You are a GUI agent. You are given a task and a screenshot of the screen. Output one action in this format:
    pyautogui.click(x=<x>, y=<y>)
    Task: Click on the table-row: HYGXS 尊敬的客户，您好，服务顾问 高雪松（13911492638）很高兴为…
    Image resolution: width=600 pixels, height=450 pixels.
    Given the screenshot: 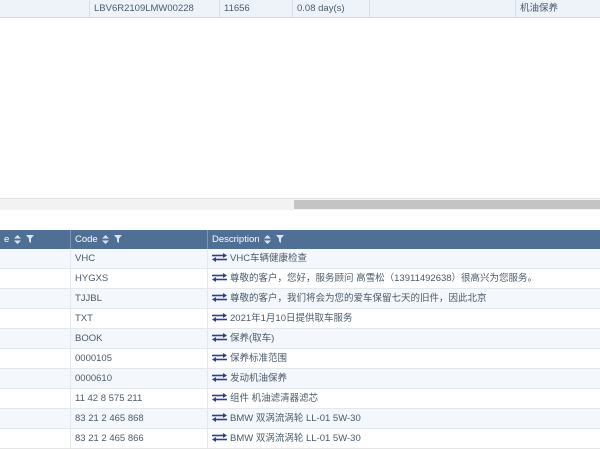 What is the action you would take?
    pyautogui.click(x=300, y=279)
    